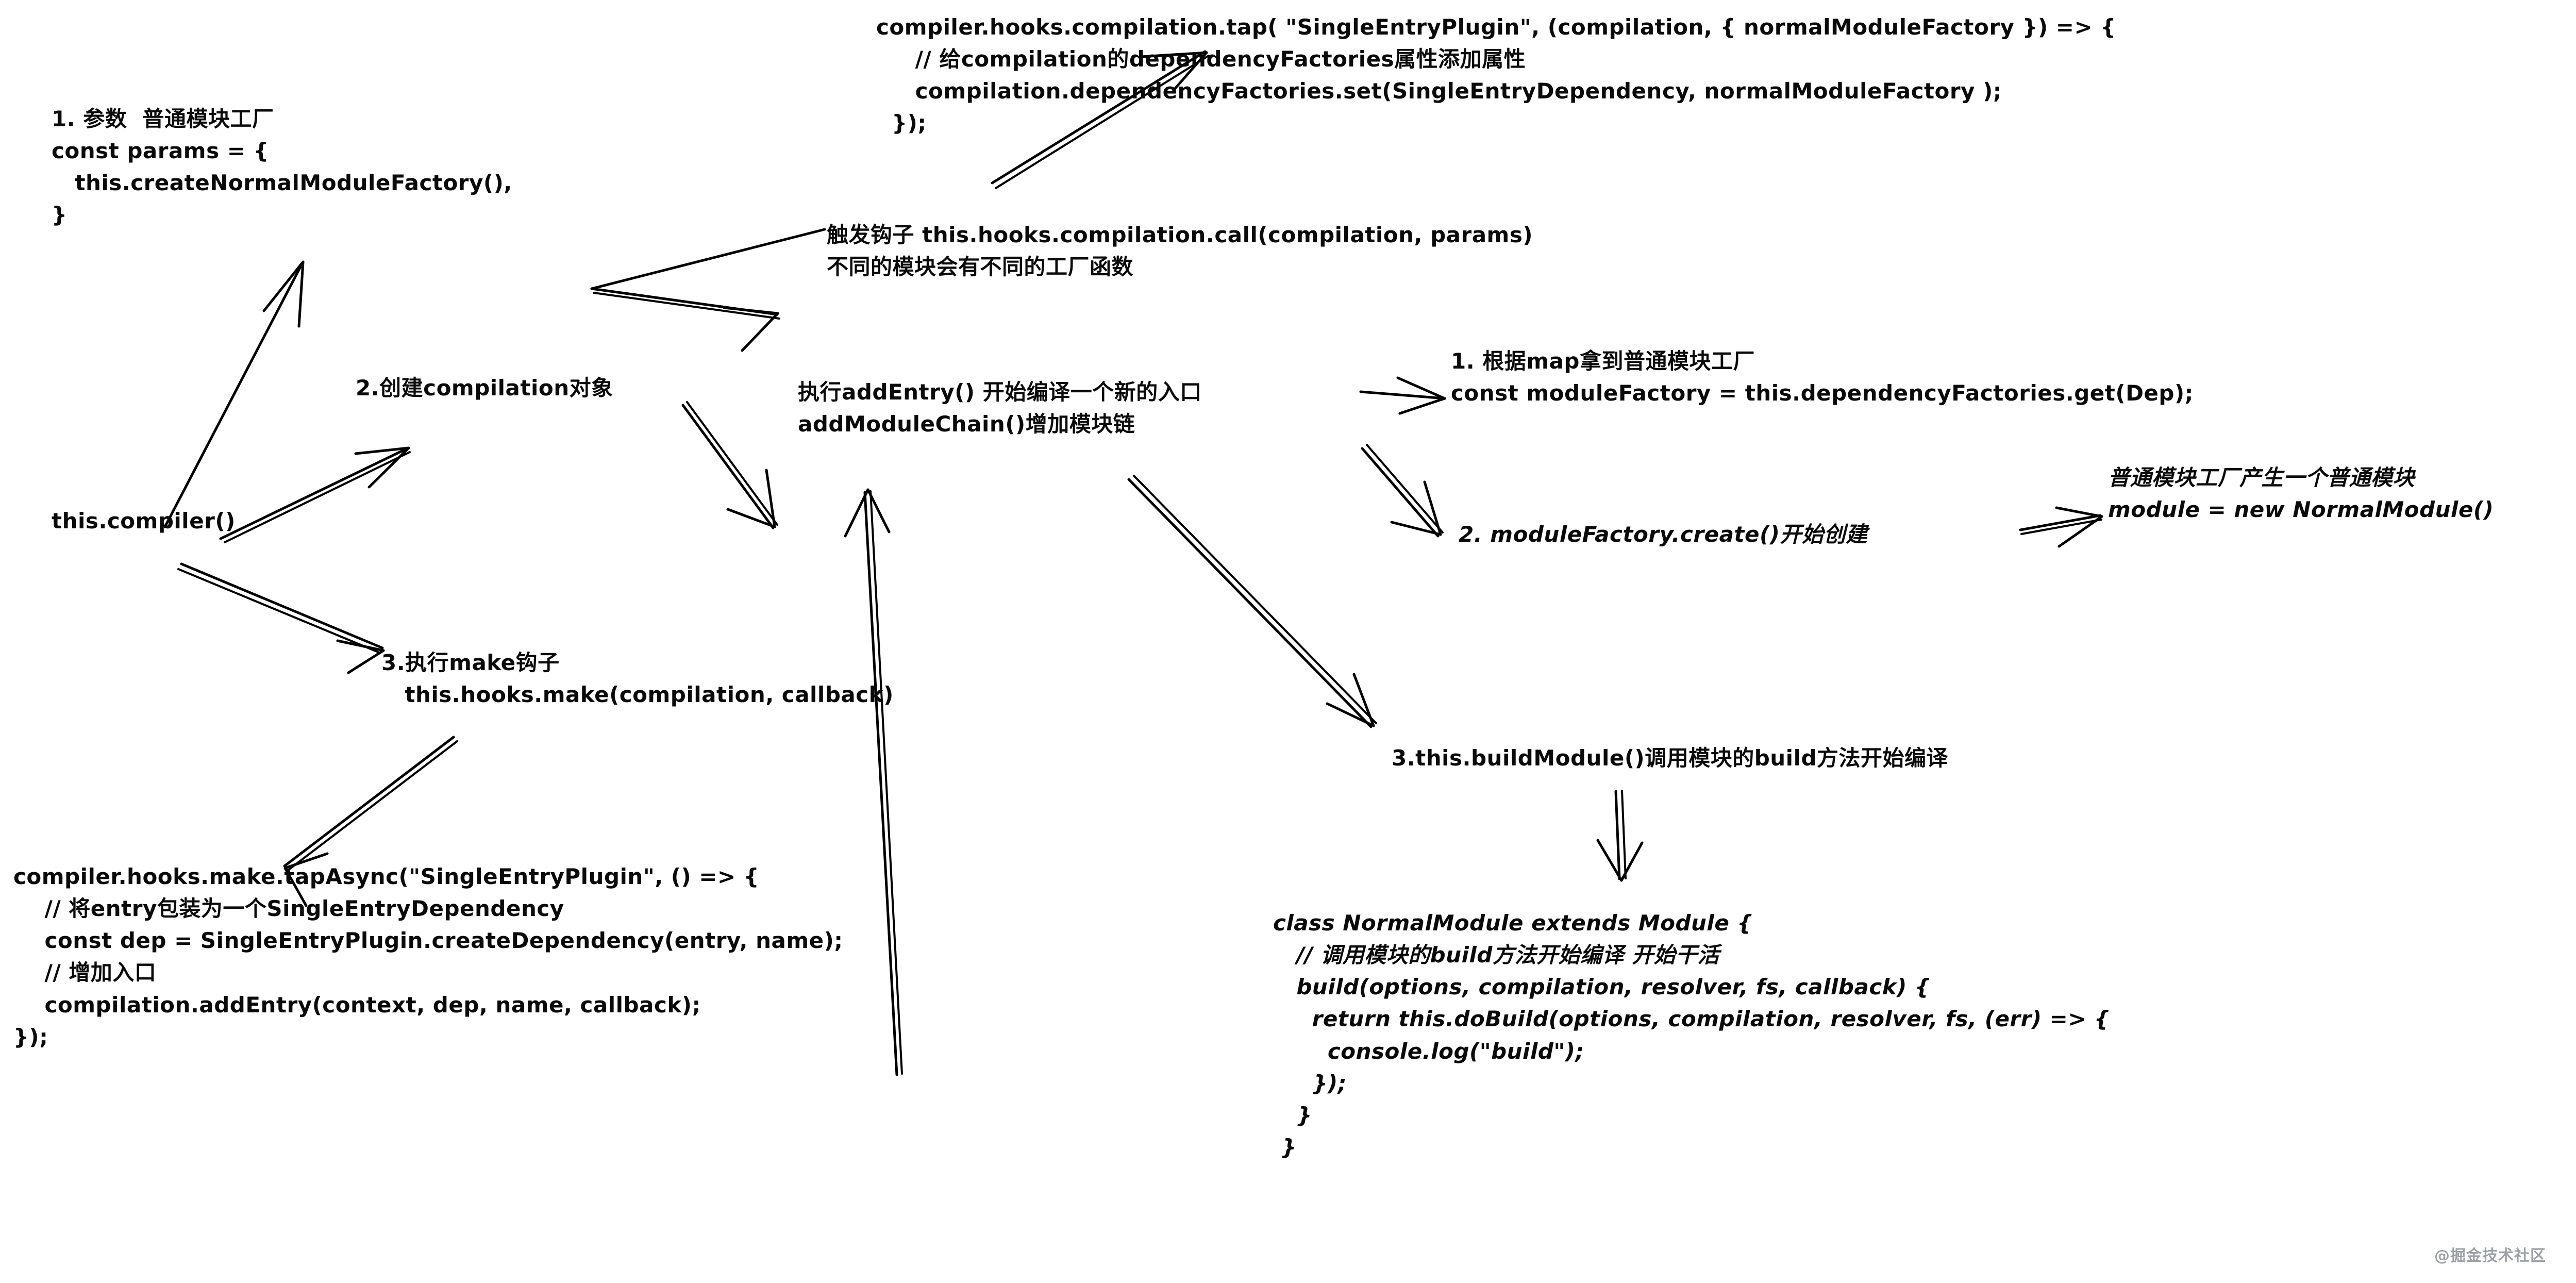 This screenshot has height=1283, width=2576. What do you see at coordinates (2061, 527) in the screenshot?
I see `edge-create-to-normalmodule` at bounding box center [2061, 527].